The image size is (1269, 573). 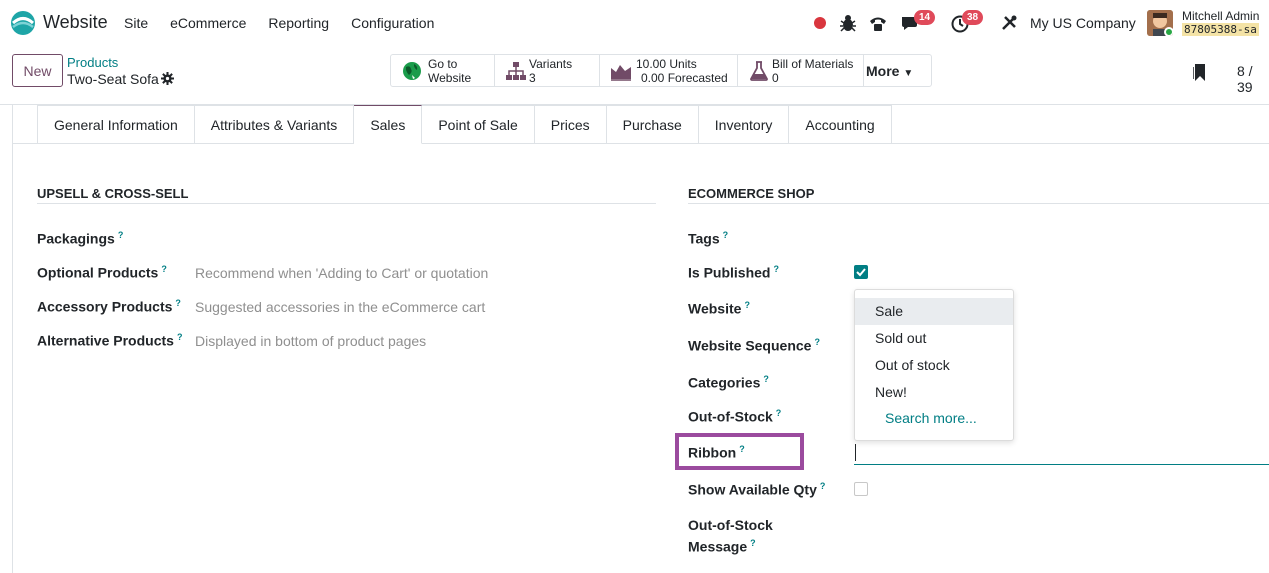 I want to click on ribbon-option-sold-out: Sold out, so click(x=934, y=338).